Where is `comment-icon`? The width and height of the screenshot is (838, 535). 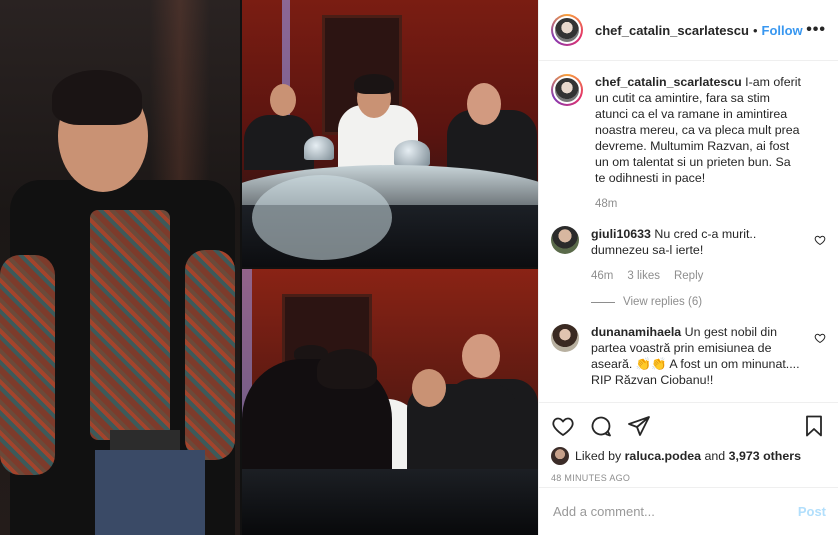 comment-icon is located at coordinates (601, 426).